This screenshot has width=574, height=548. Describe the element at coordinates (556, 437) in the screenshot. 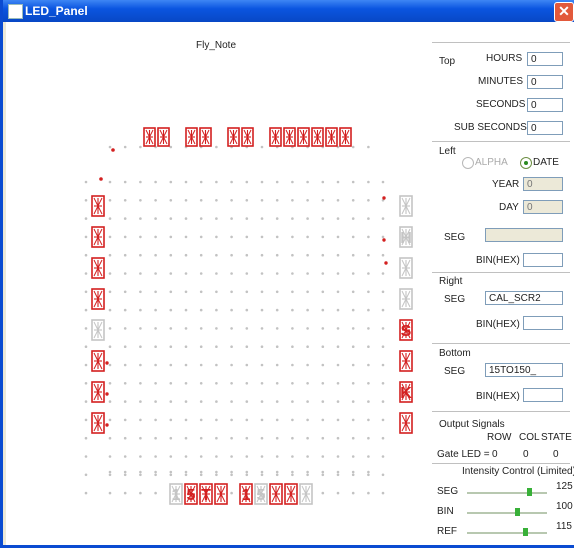

I see `state-header: STATE` at that location.